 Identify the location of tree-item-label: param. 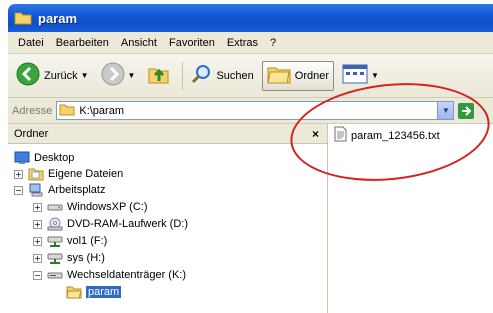
(104, 292).